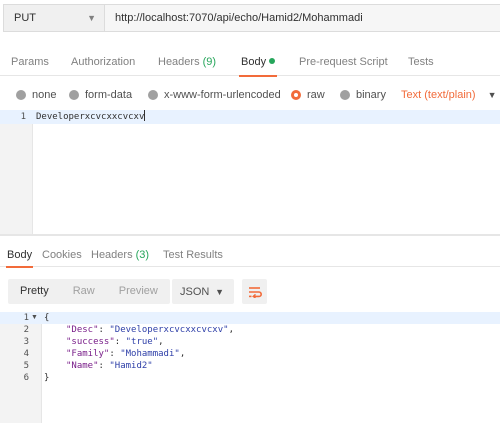 The image size is (500, 423). I want to click on method-select: PUT ▼, so click(53, 18).